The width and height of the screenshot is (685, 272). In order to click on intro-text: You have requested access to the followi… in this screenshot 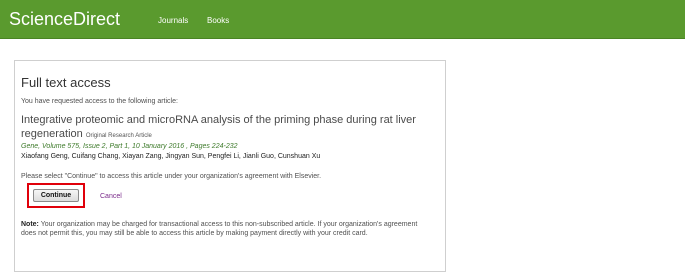, I will do `click(99, 101)`.